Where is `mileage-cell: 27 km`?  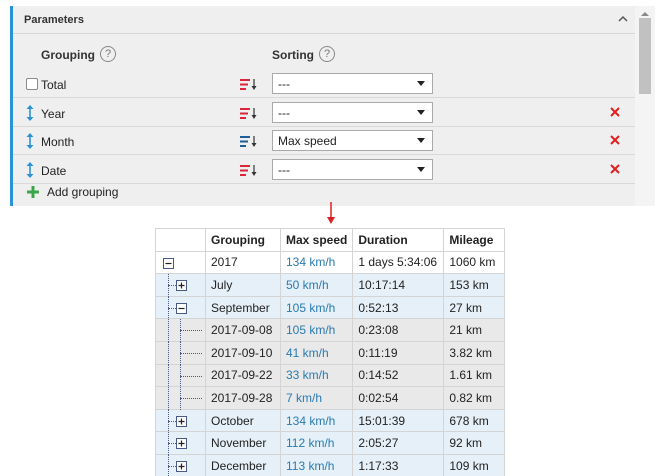
mileage-cell: 27 km is located at coordinates (474, 307).